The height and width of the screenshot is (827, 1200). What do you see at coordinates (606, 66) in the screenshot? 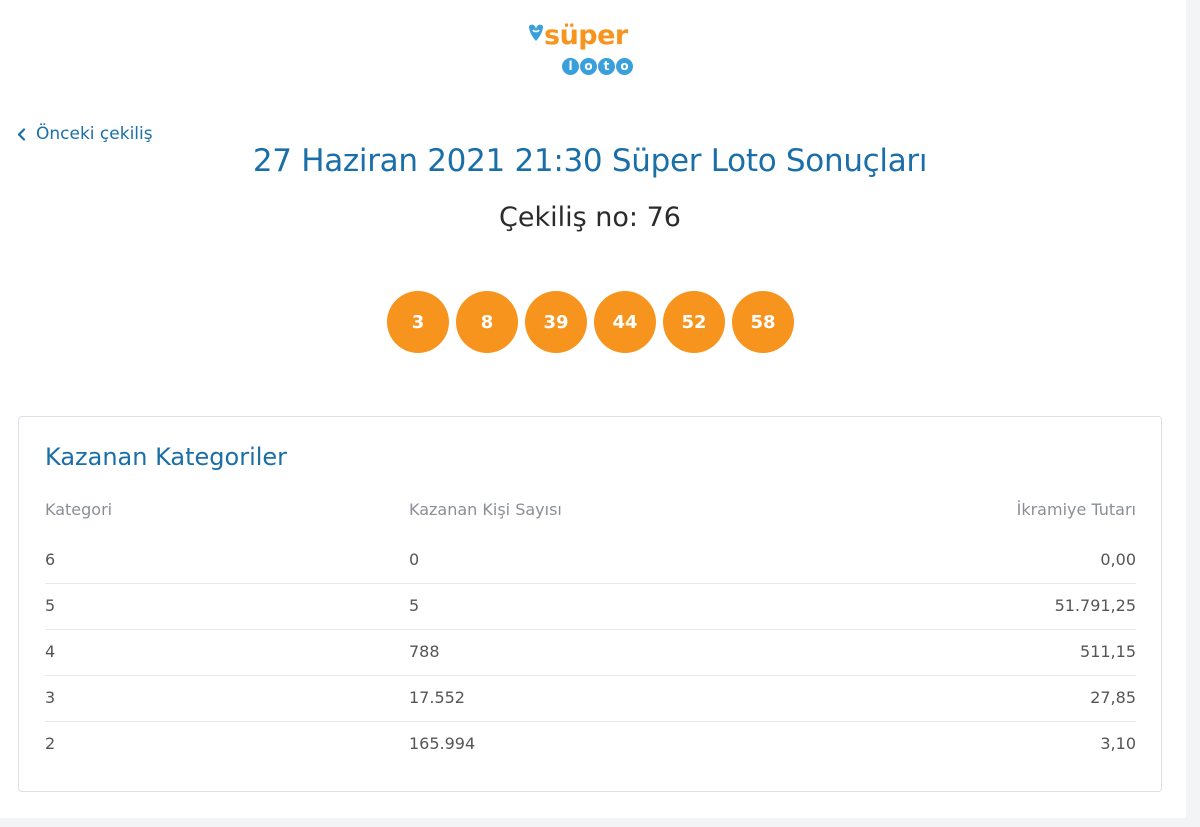
I see `logo-loto-letter: t` at bounding box center [606, 66].